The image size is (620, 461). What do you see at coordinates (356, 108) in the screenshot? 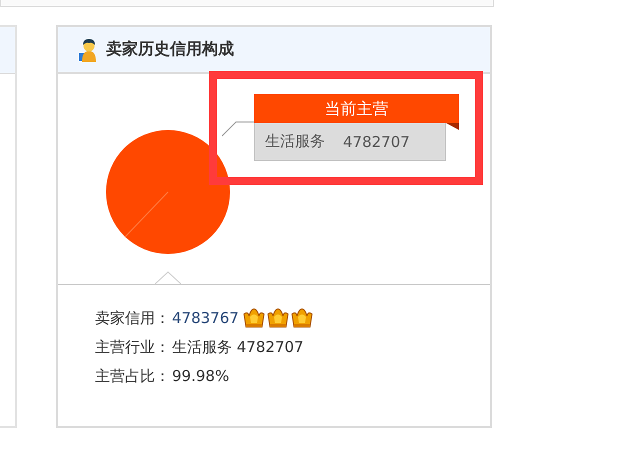
I see `tag-heading: 当前主营` at bounding box center [356, 108].